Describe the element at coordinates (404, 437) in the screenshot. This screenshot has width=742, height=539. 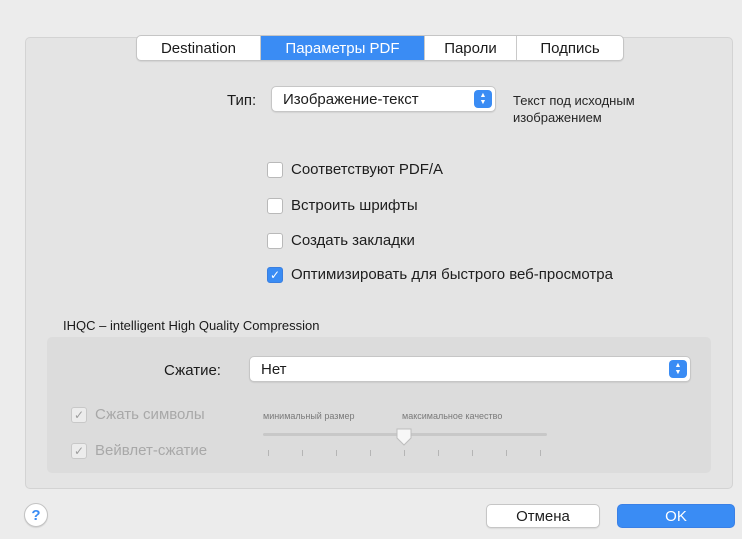
I see `quality-slider-thumb` at that location.